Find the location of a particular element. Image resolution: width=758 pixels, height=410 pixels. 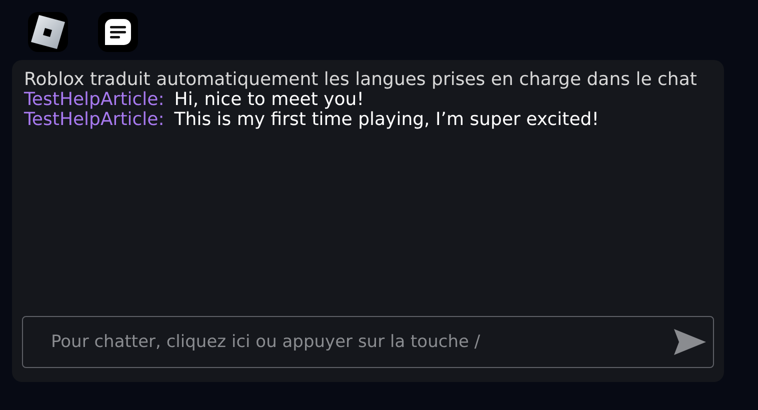

send-icon is located at coordinates (690, 342).